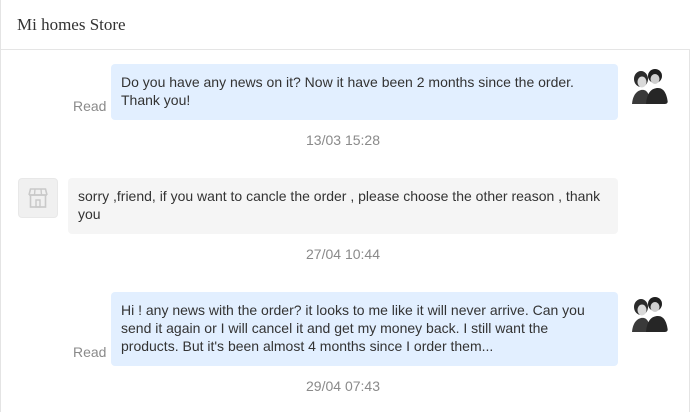 Image resolution: width=690 pixels, height=412 pixels. Describe the element at coordinates (345, 25) in the screenshot. I see `chat-header: Mi homes Store` at that location.